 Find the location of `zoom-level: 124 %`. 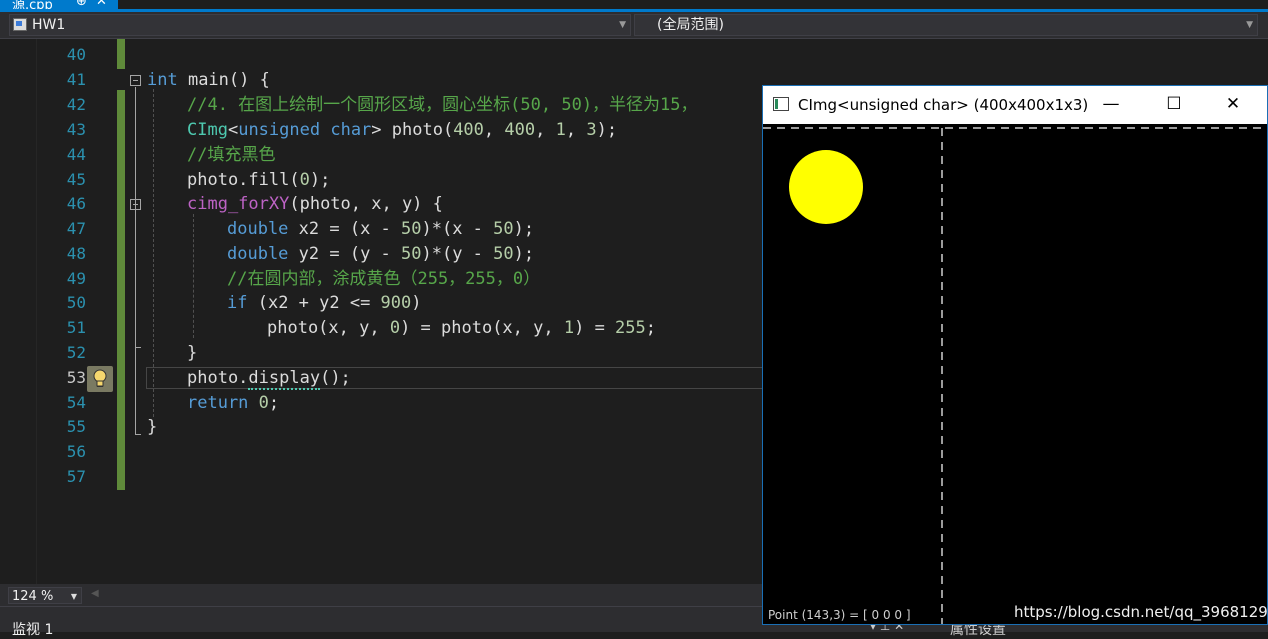

zoom-level: 124 % is located at coordinates (33, 596).